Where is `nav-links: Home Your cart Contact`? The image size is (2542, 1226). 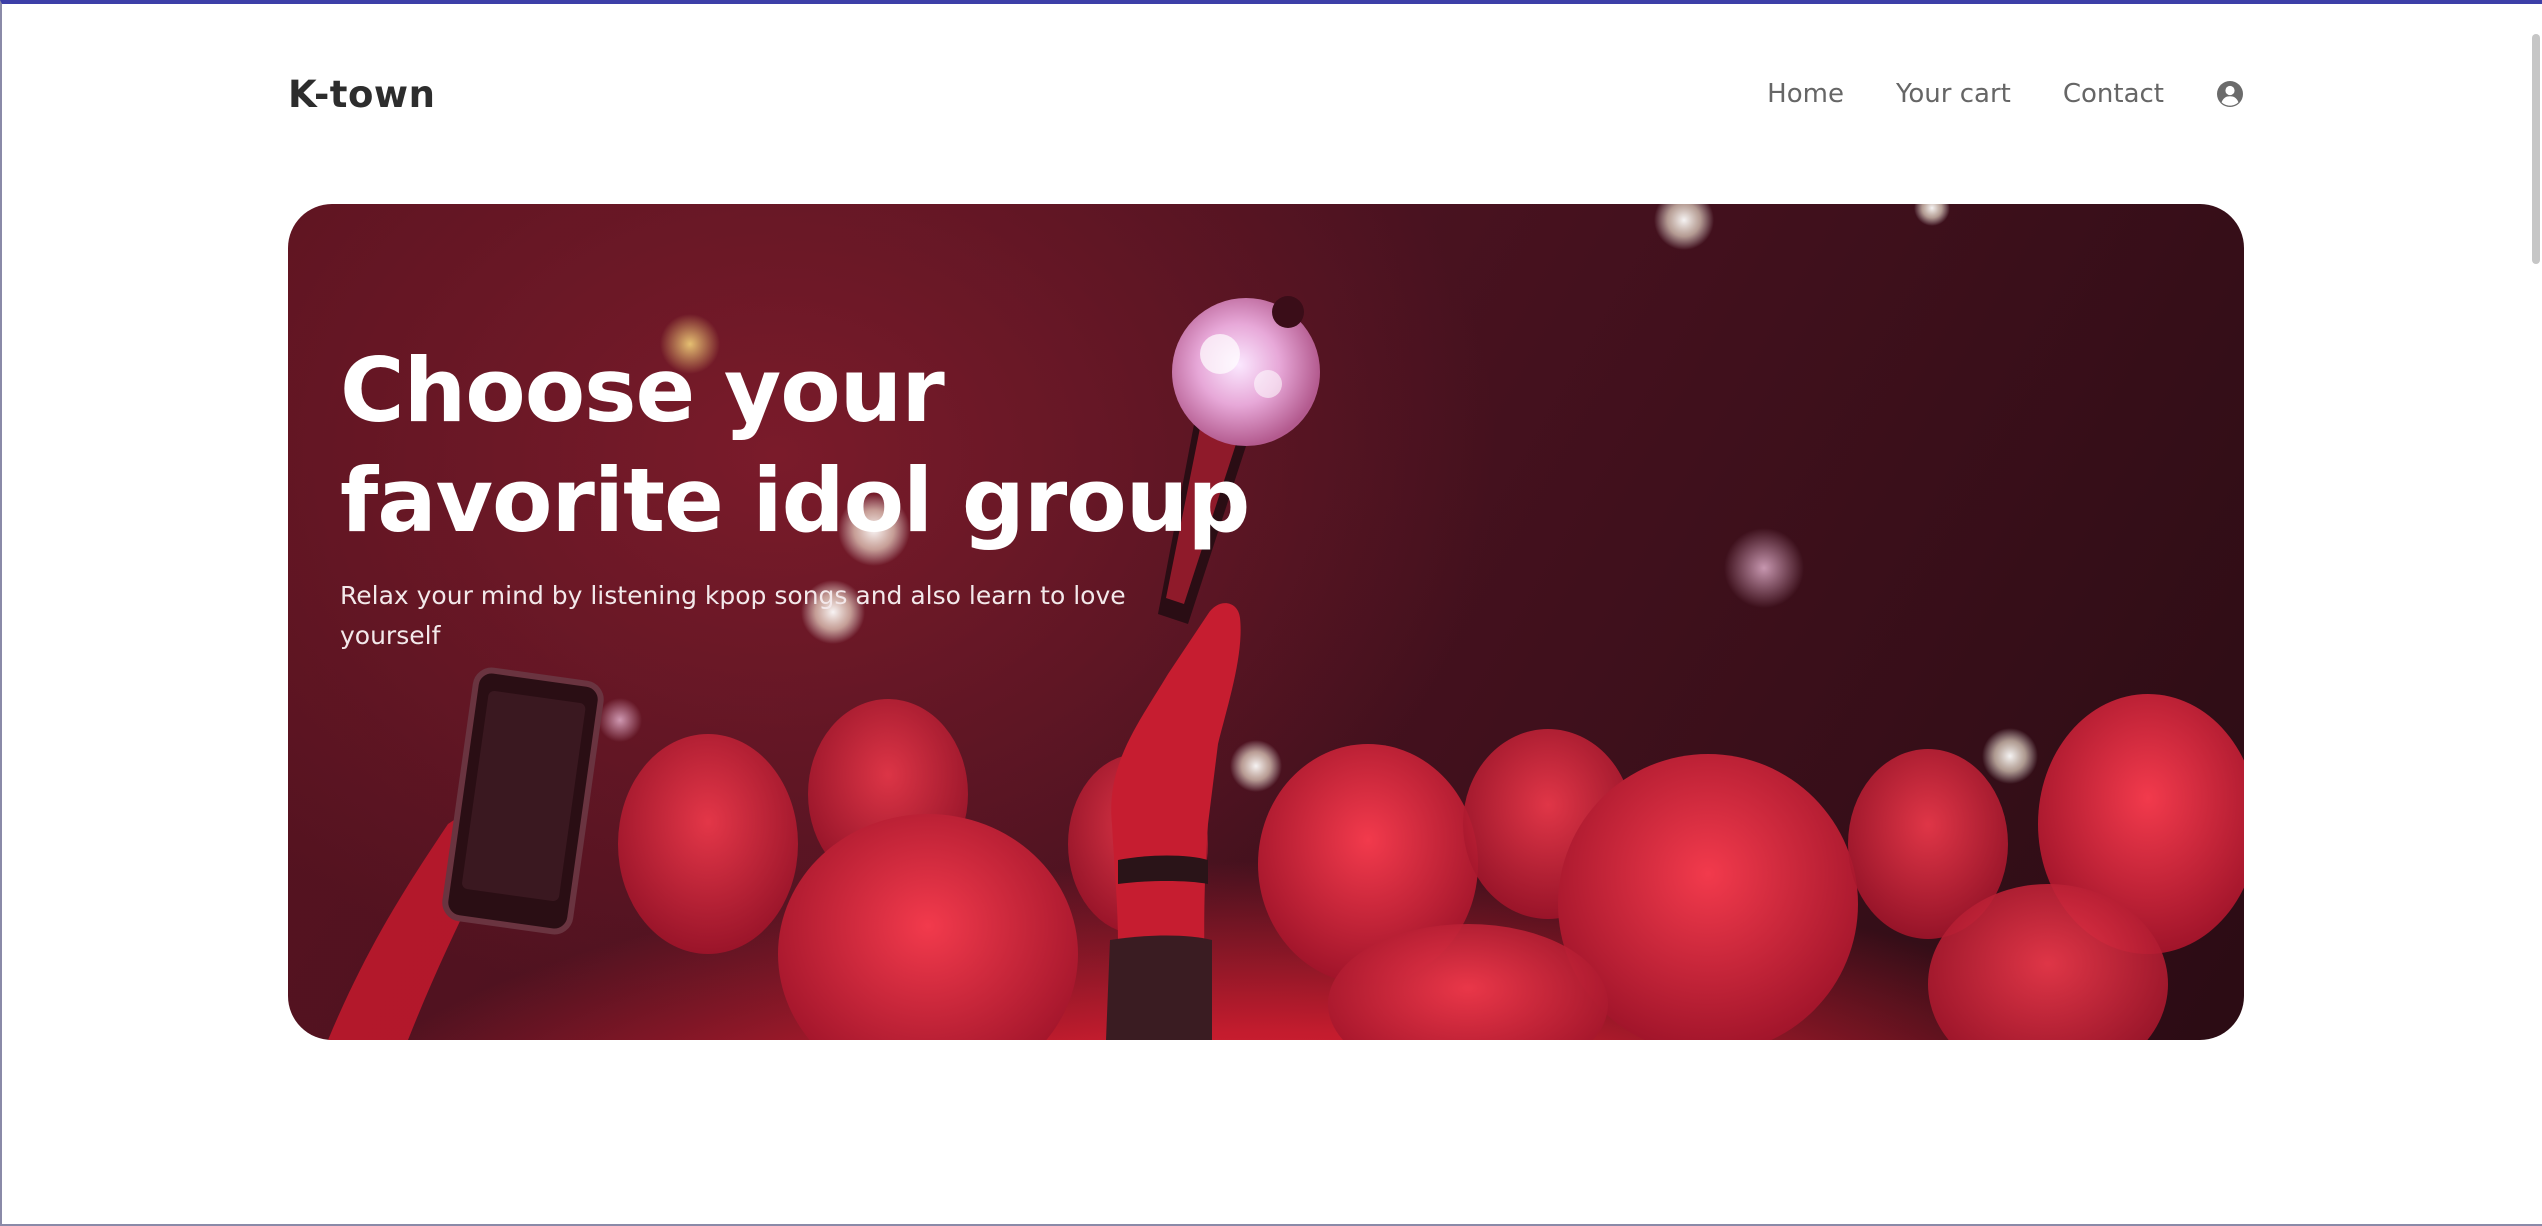
nav-links: Home Your cart Contact is located at coordinates (2005, 94).